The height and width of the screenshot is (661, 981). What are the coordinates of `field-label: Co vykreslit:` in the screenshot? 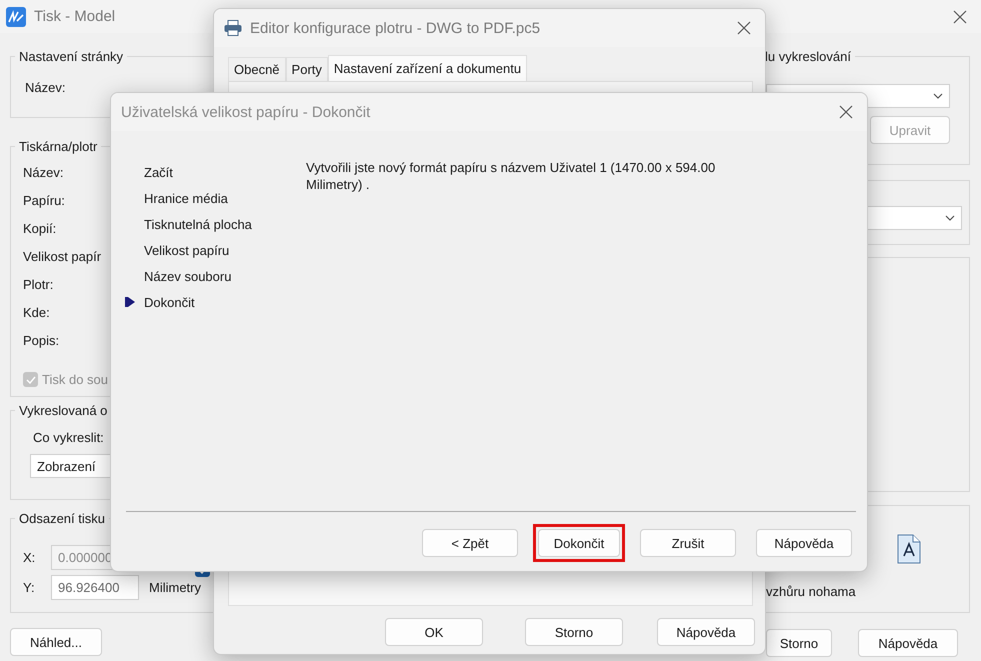 It's located at (69, 437).